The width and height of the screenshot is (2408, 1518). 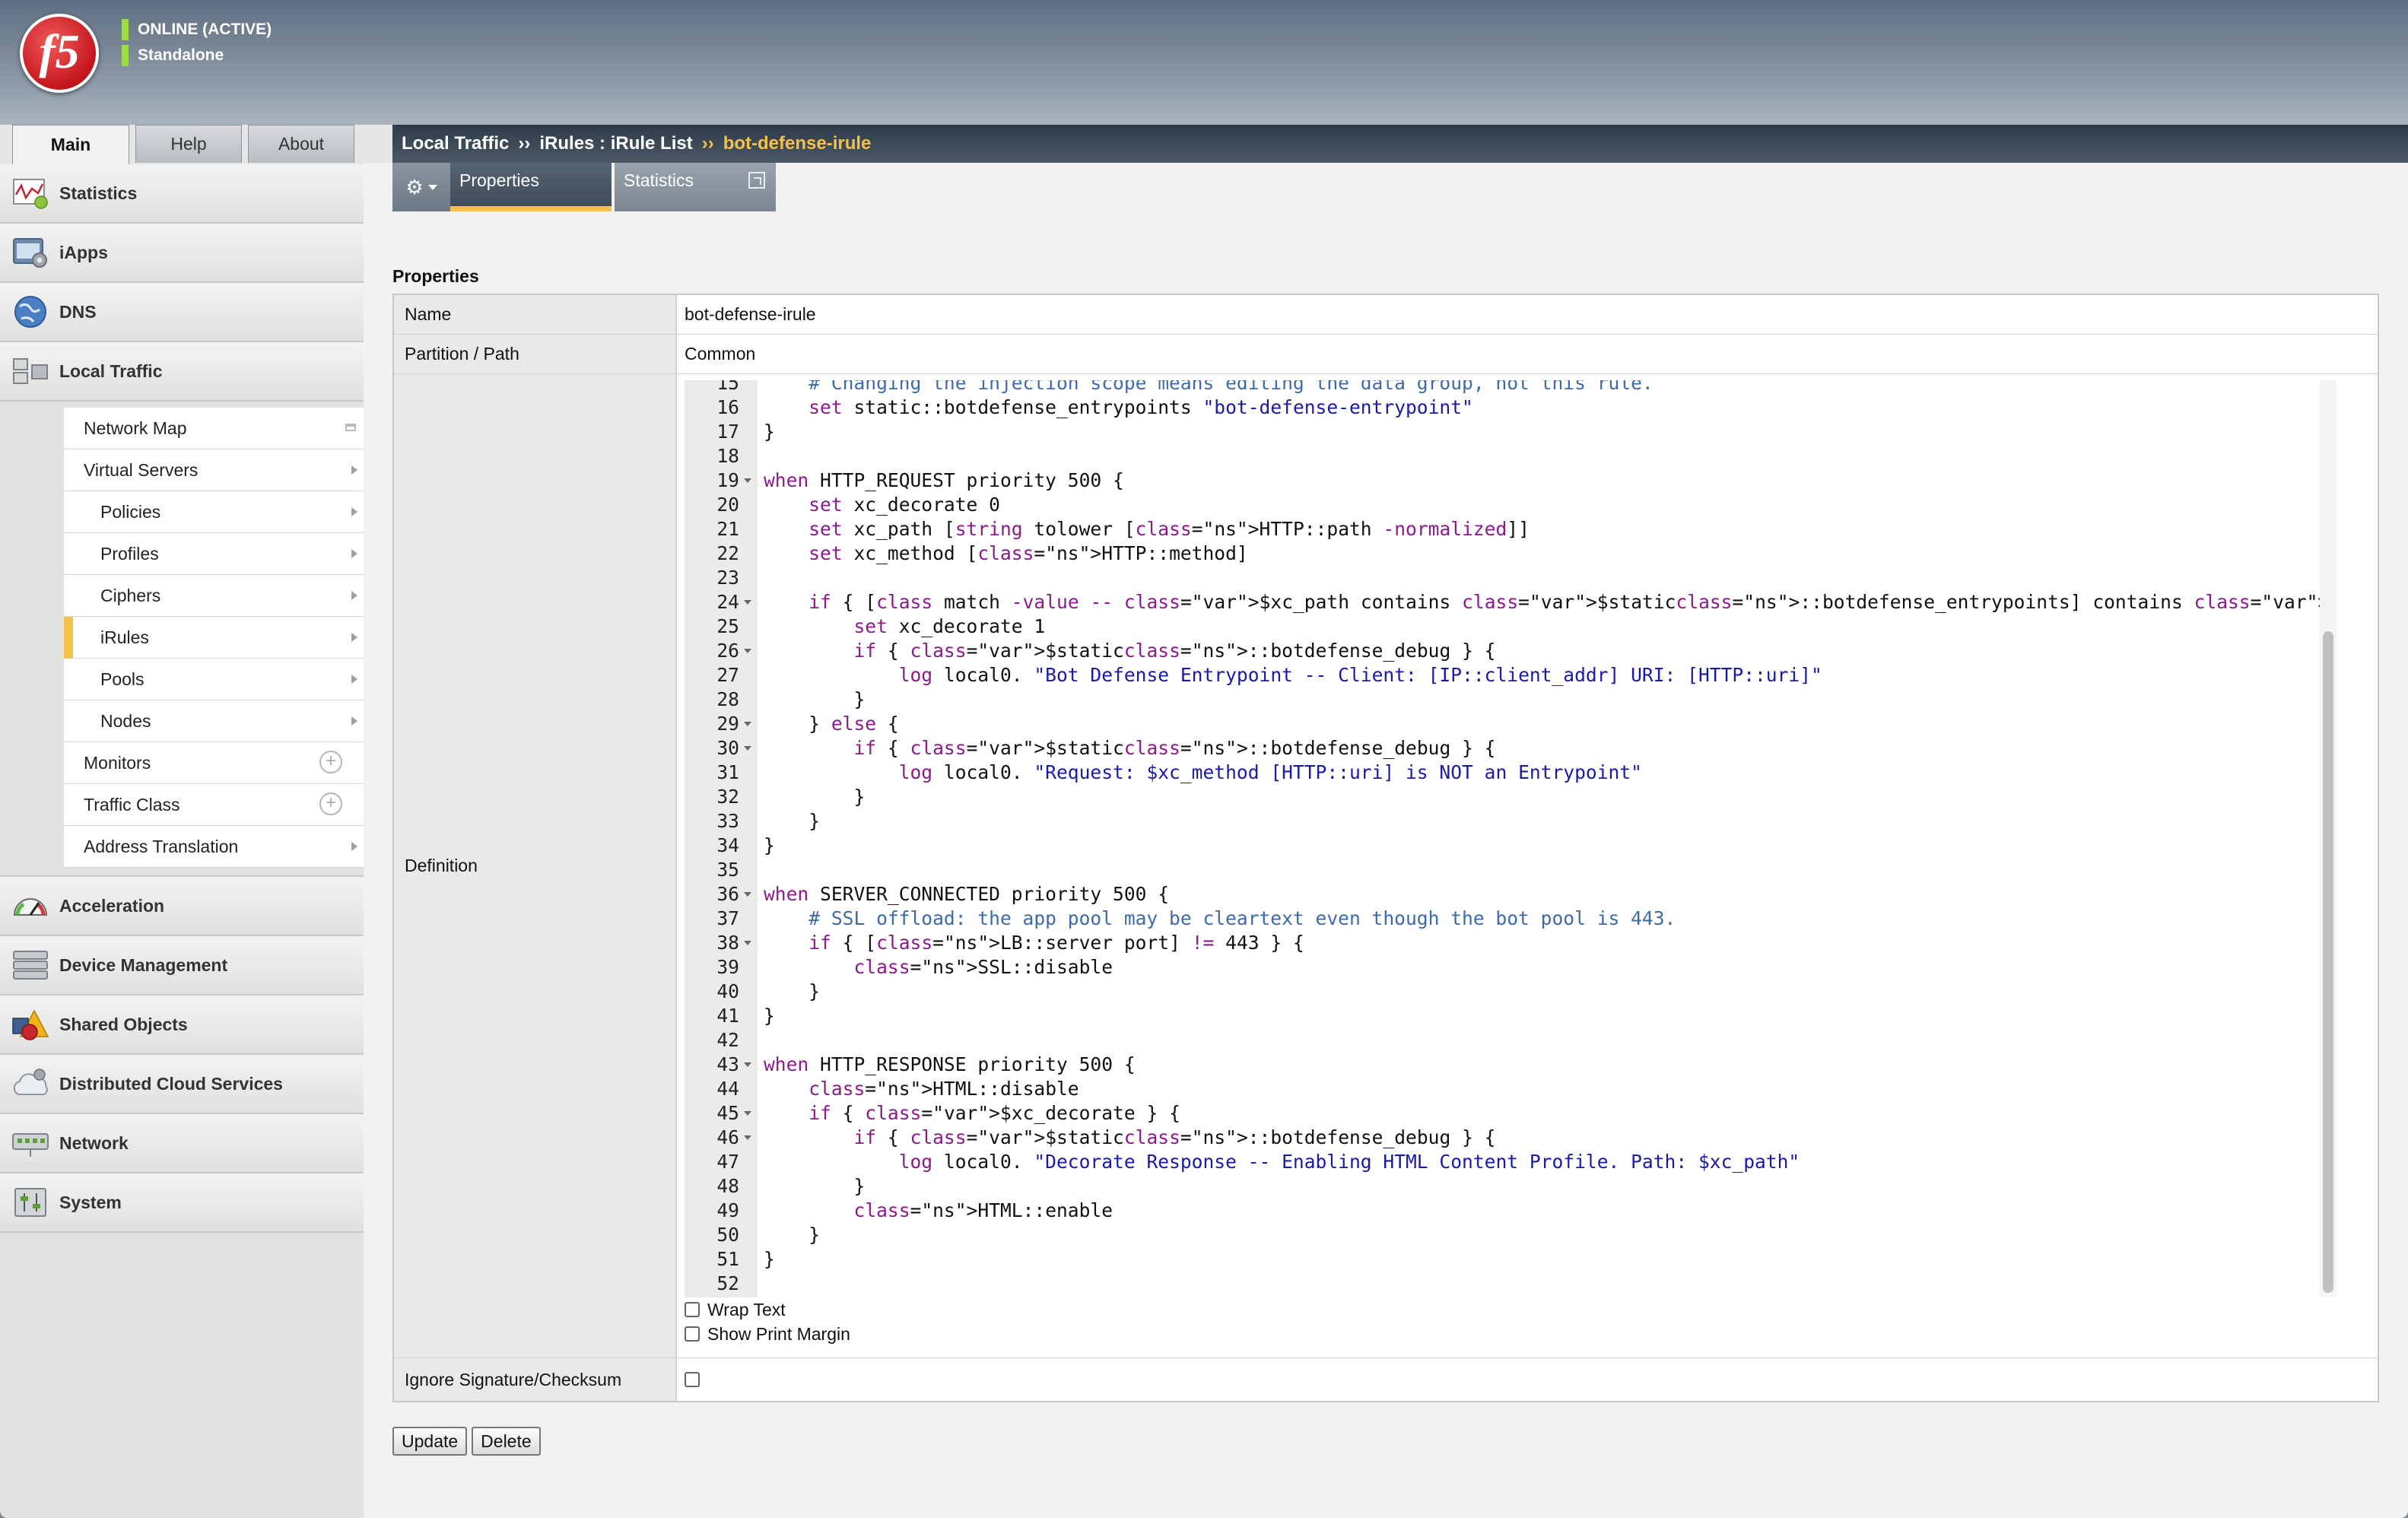 What do you see at coordinates (214, 596) in the screenshot?
I see `sidebar-item-ciphers: Ciphers` at bounding box center [214, 596].